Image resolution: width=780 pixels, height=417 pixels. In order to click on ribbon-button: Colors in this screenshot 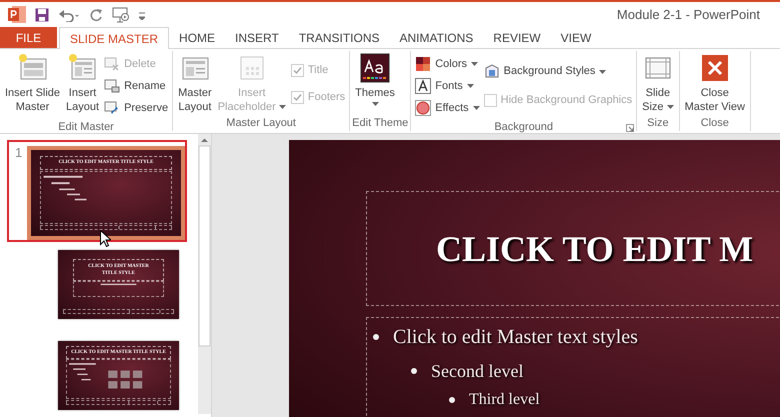, I will do `click(447, 64)`.